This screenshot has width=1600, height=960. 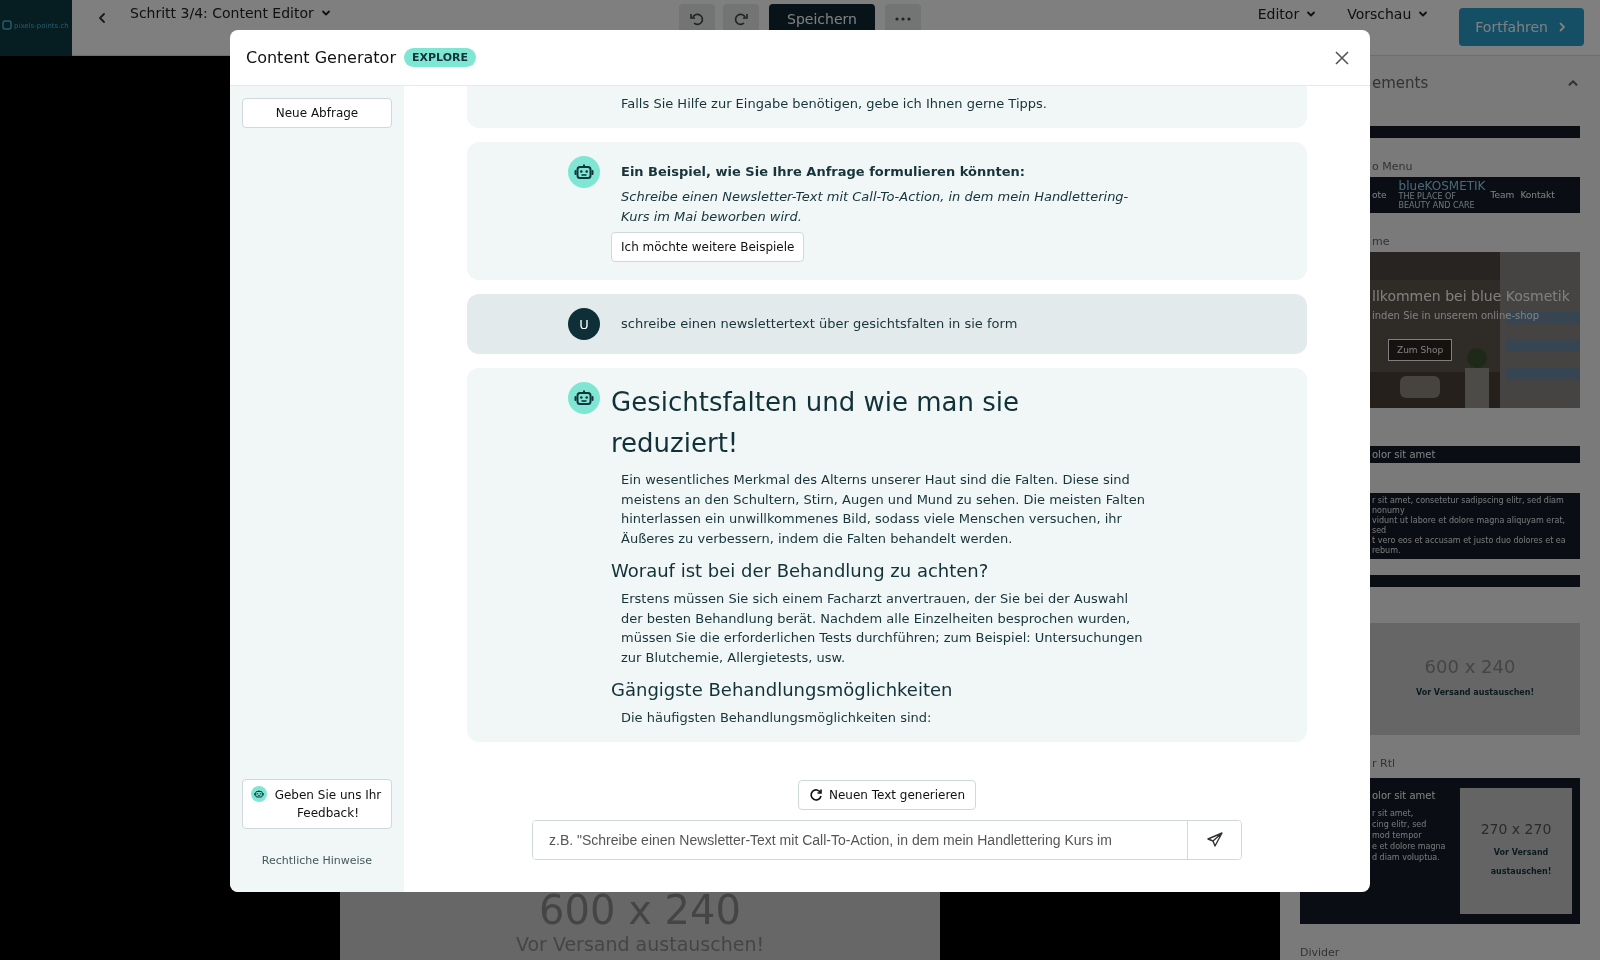 I want to click on send-icon, so click(x=1214, y=840).